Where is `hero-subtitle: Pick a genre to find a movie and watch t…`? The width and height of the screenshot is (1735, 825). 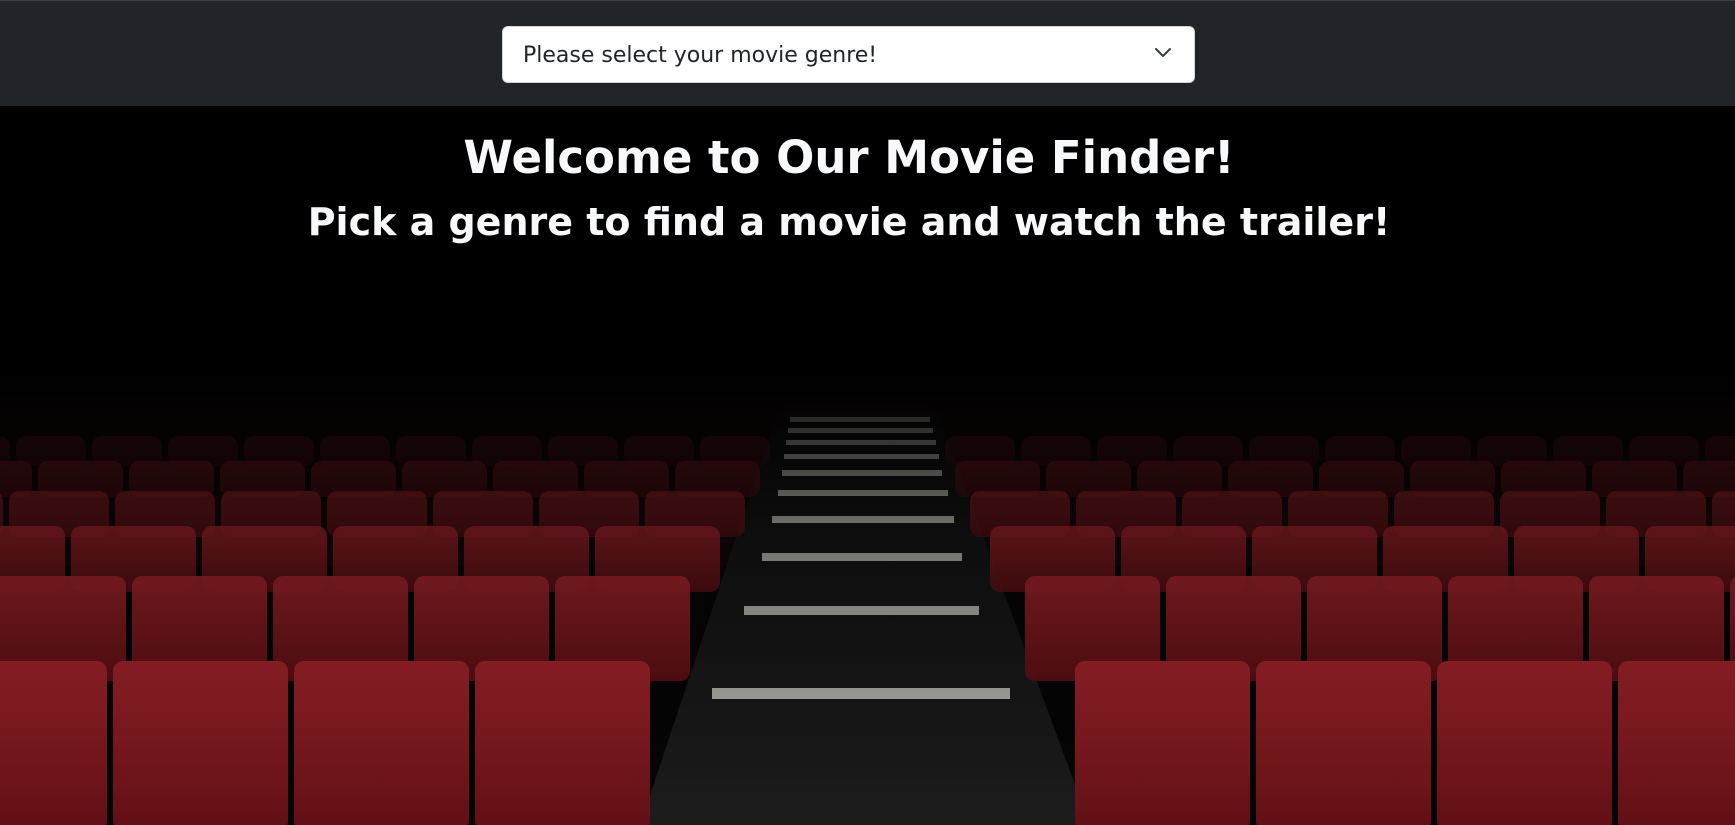 hero-subtitle: Pick a genre to find a movie and watch t… is located at coordinates (849, 222).